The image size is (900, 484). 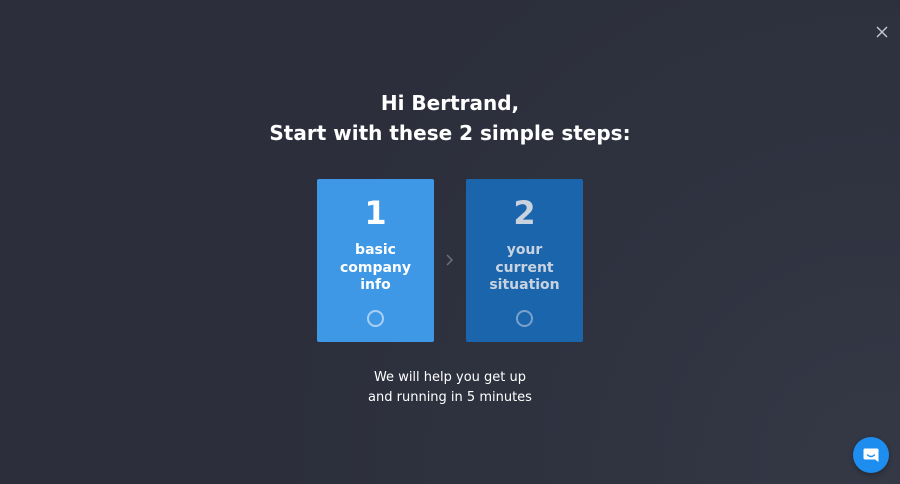 What do you see at coordinates (524, 250) in the screenshot?
I see `step-label-line: your` at bounding box center [524, 250].